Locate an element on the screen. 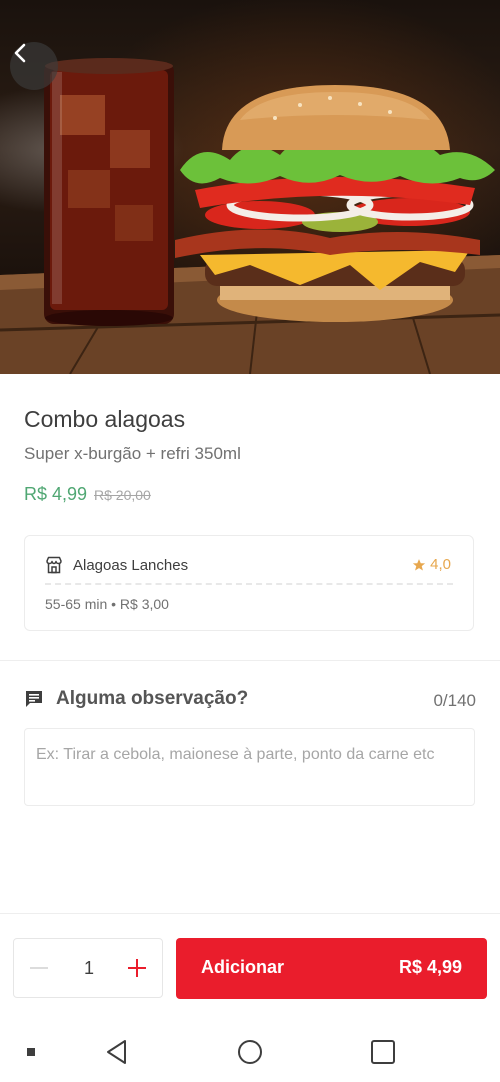 The image size is (500, 1082). nav-recents is located at coordinates (383, 1052).